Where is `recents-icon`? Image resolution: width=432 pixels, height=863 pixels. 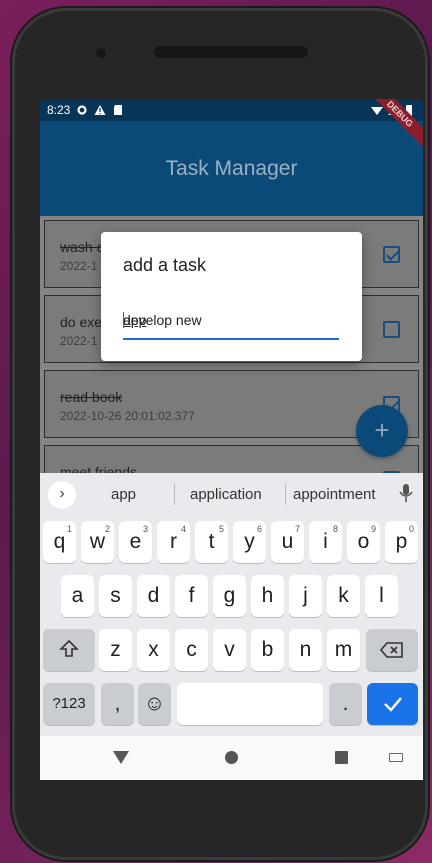 recents-icon is located at coordinates (341, 757).